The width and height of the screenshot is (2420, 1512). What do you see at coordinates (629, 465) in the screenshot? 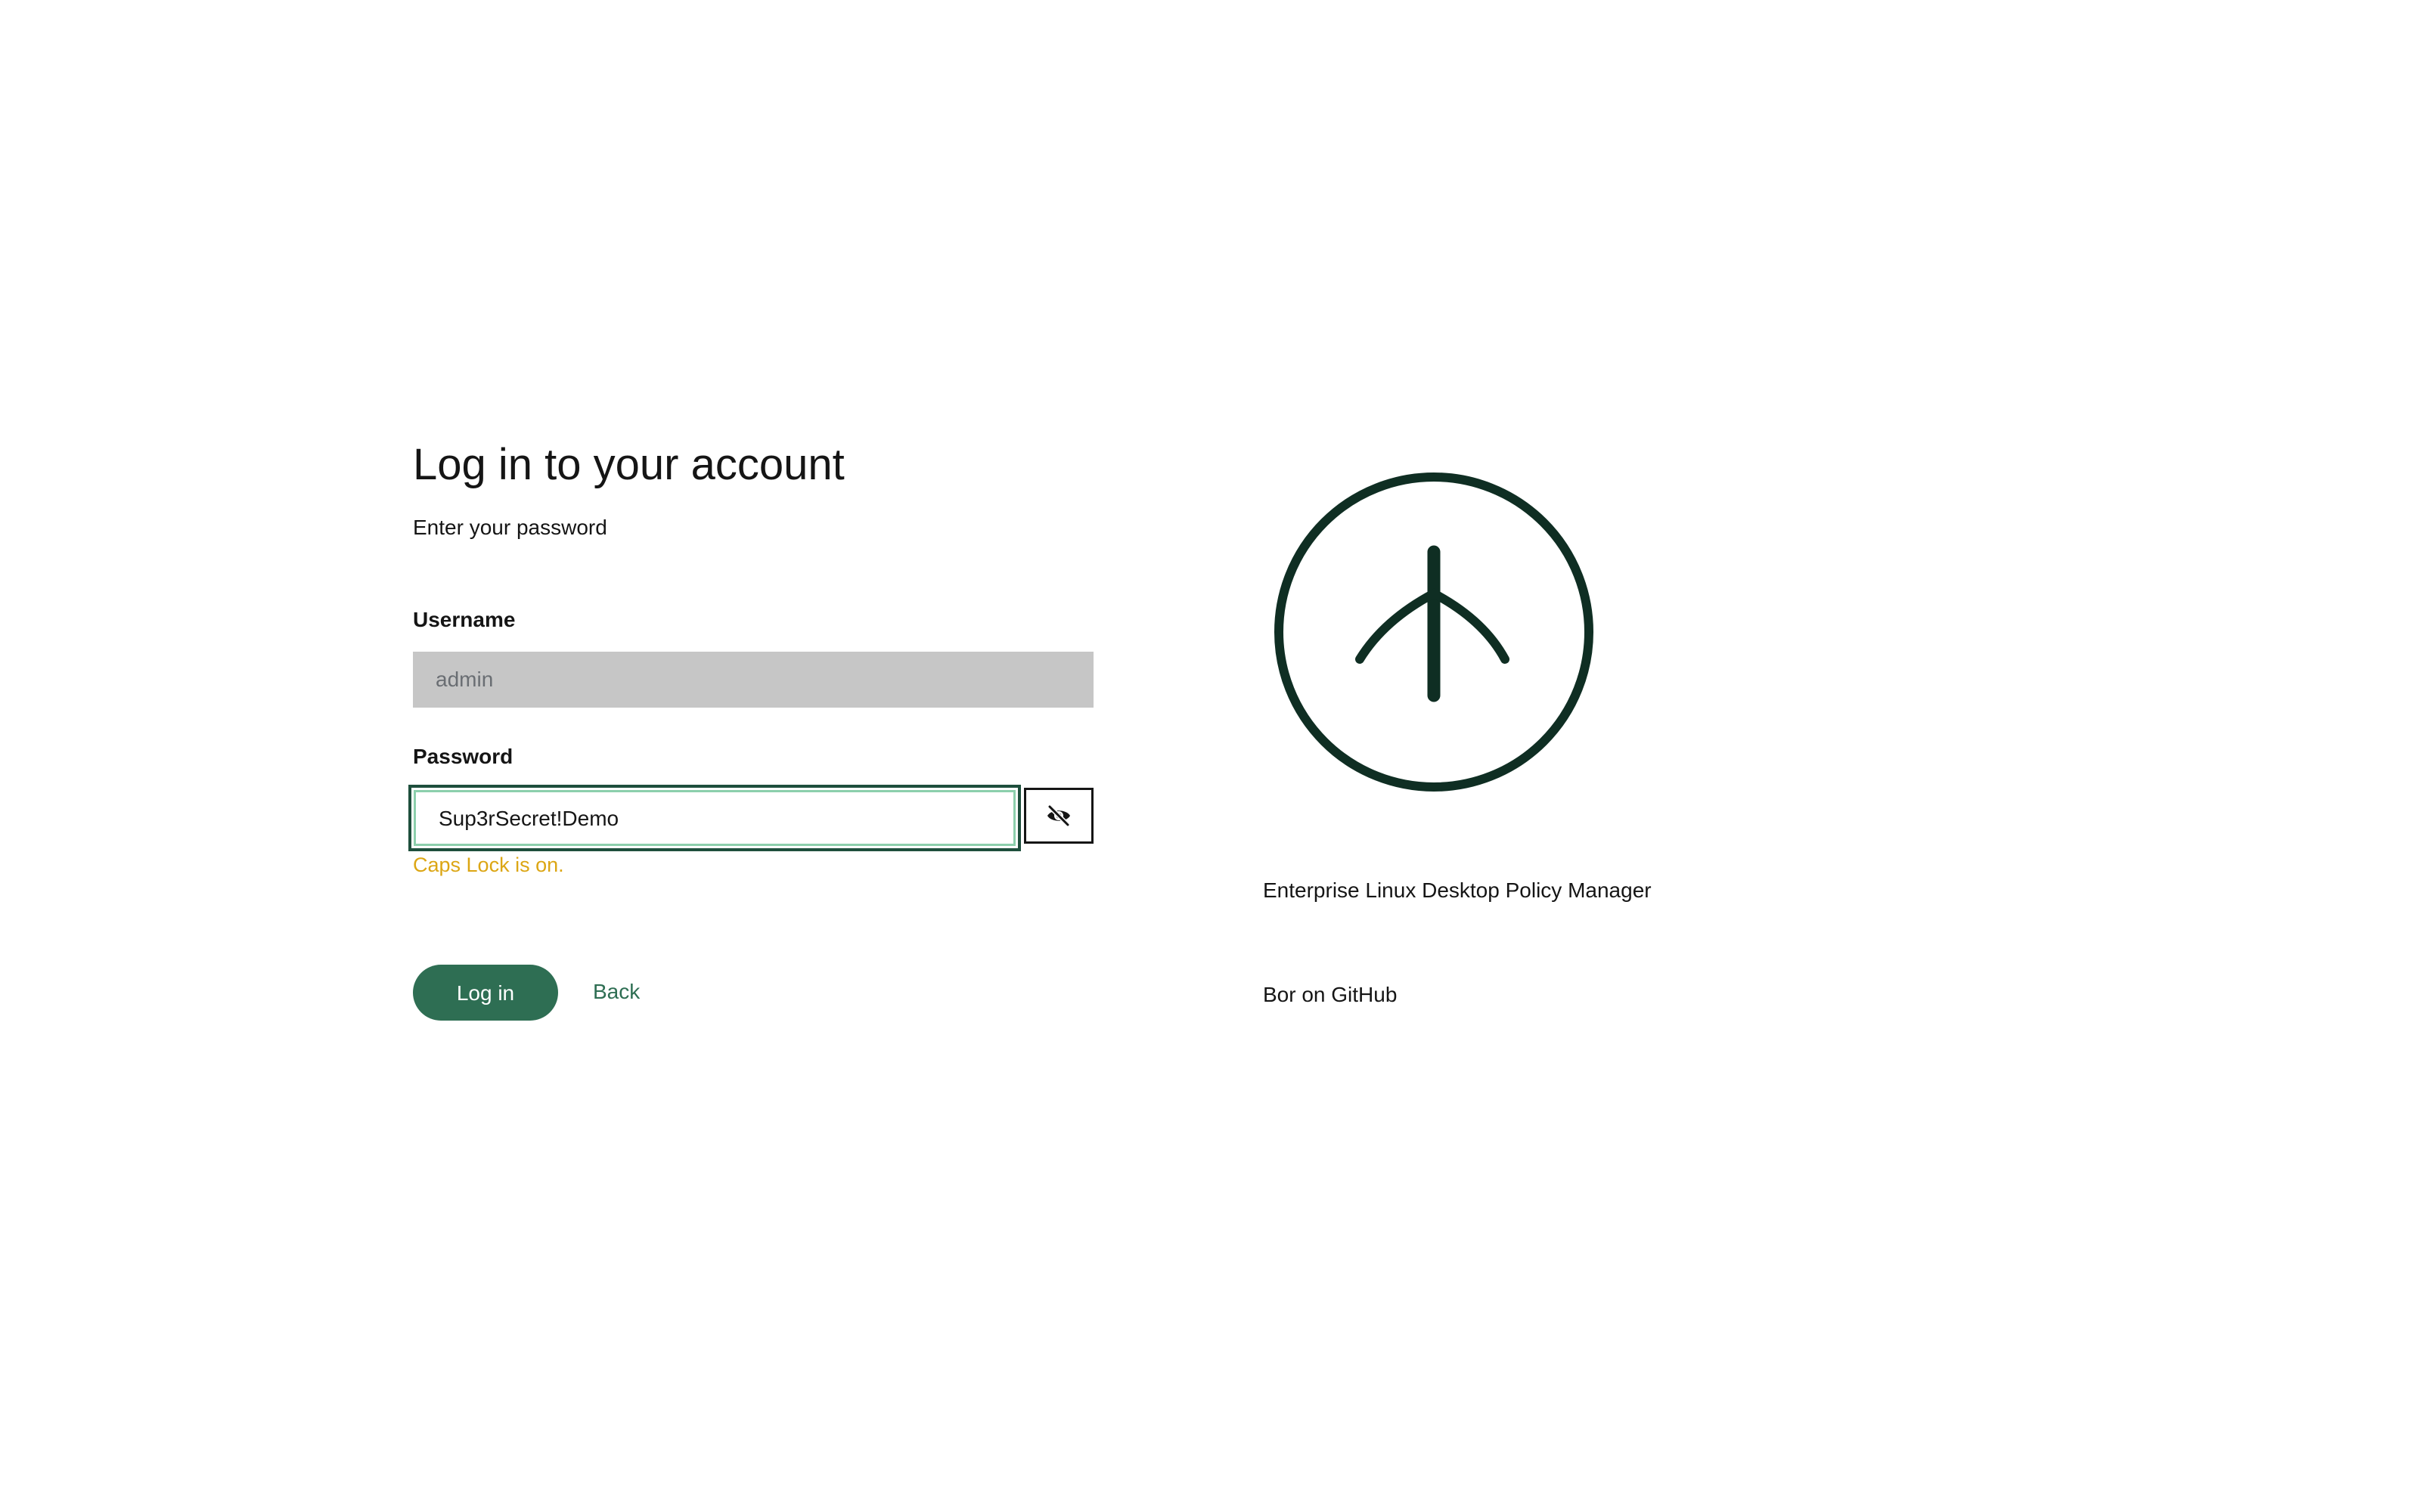
I see `page-title: Log in to your account` at bounding box center [629, 465].